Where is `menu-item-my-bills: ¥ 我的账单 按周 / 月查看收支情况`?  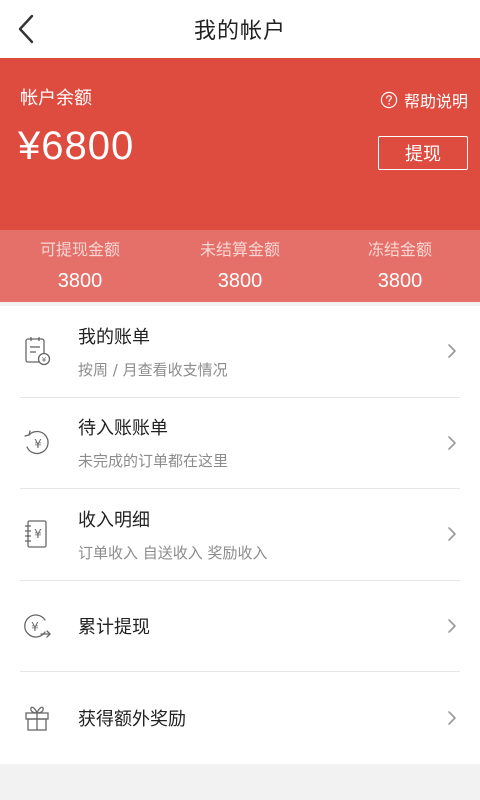
menu-item-my-bills: ¥ 我的账单 按周 / 月查看收支情况 is located at coordinates (240, 352).